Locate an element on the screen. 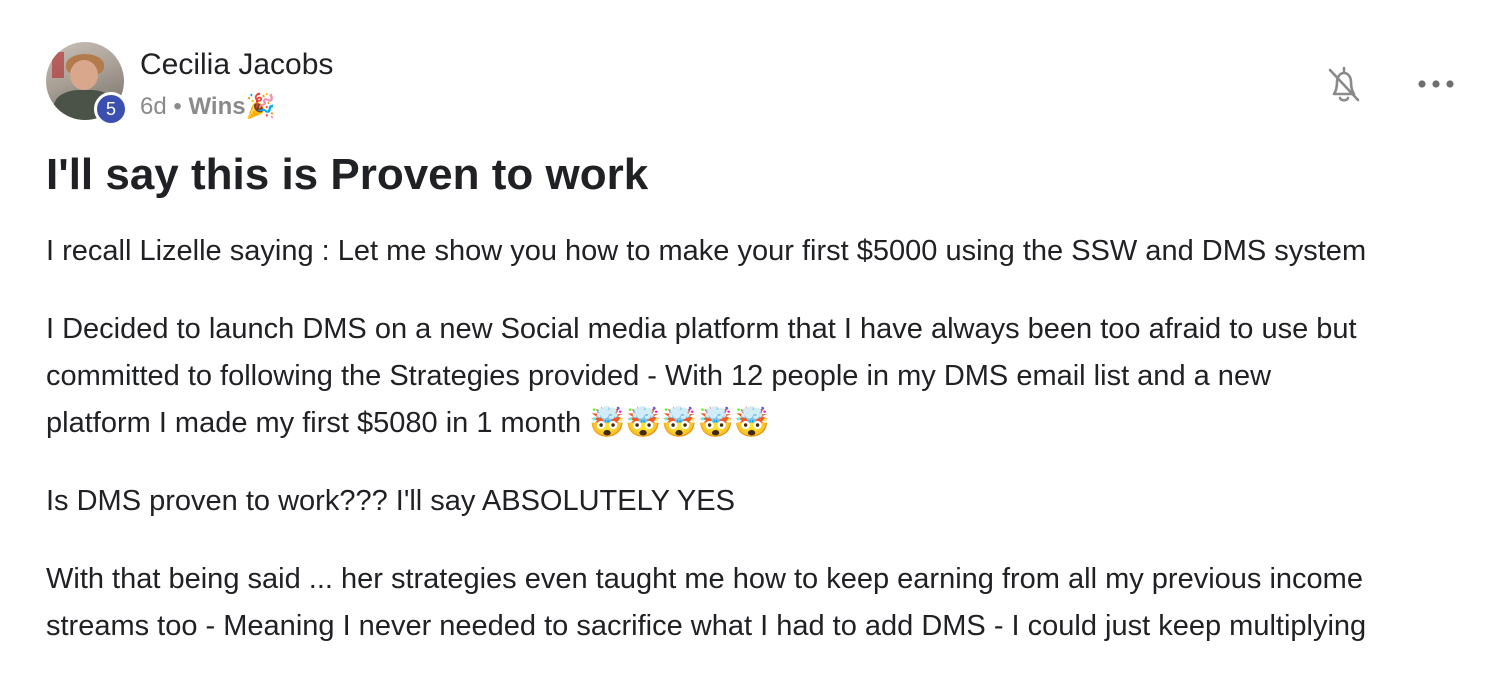 The height and width of the screenshot is (681, 1500). avatar-face is located at coordinates (84, 75).